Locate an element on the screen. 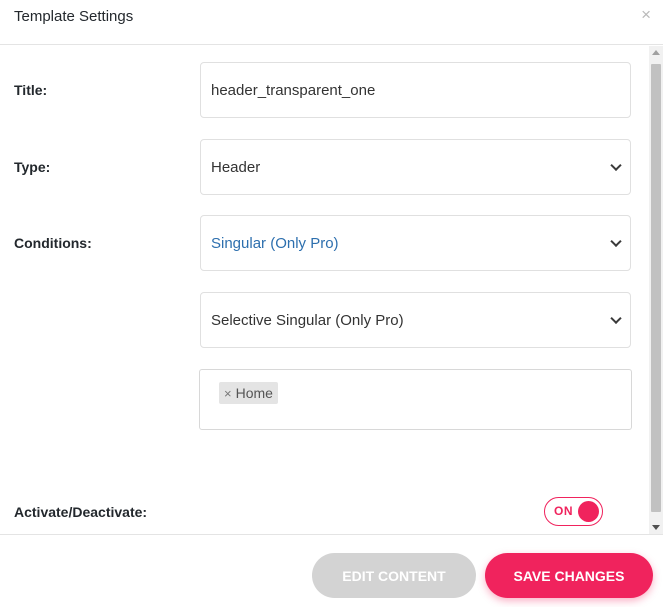 The width and height of the screenshot is (663, 607). conditions-sub-select-value: Selective Singular (Only Pro) is located at coordinates (307, 320).